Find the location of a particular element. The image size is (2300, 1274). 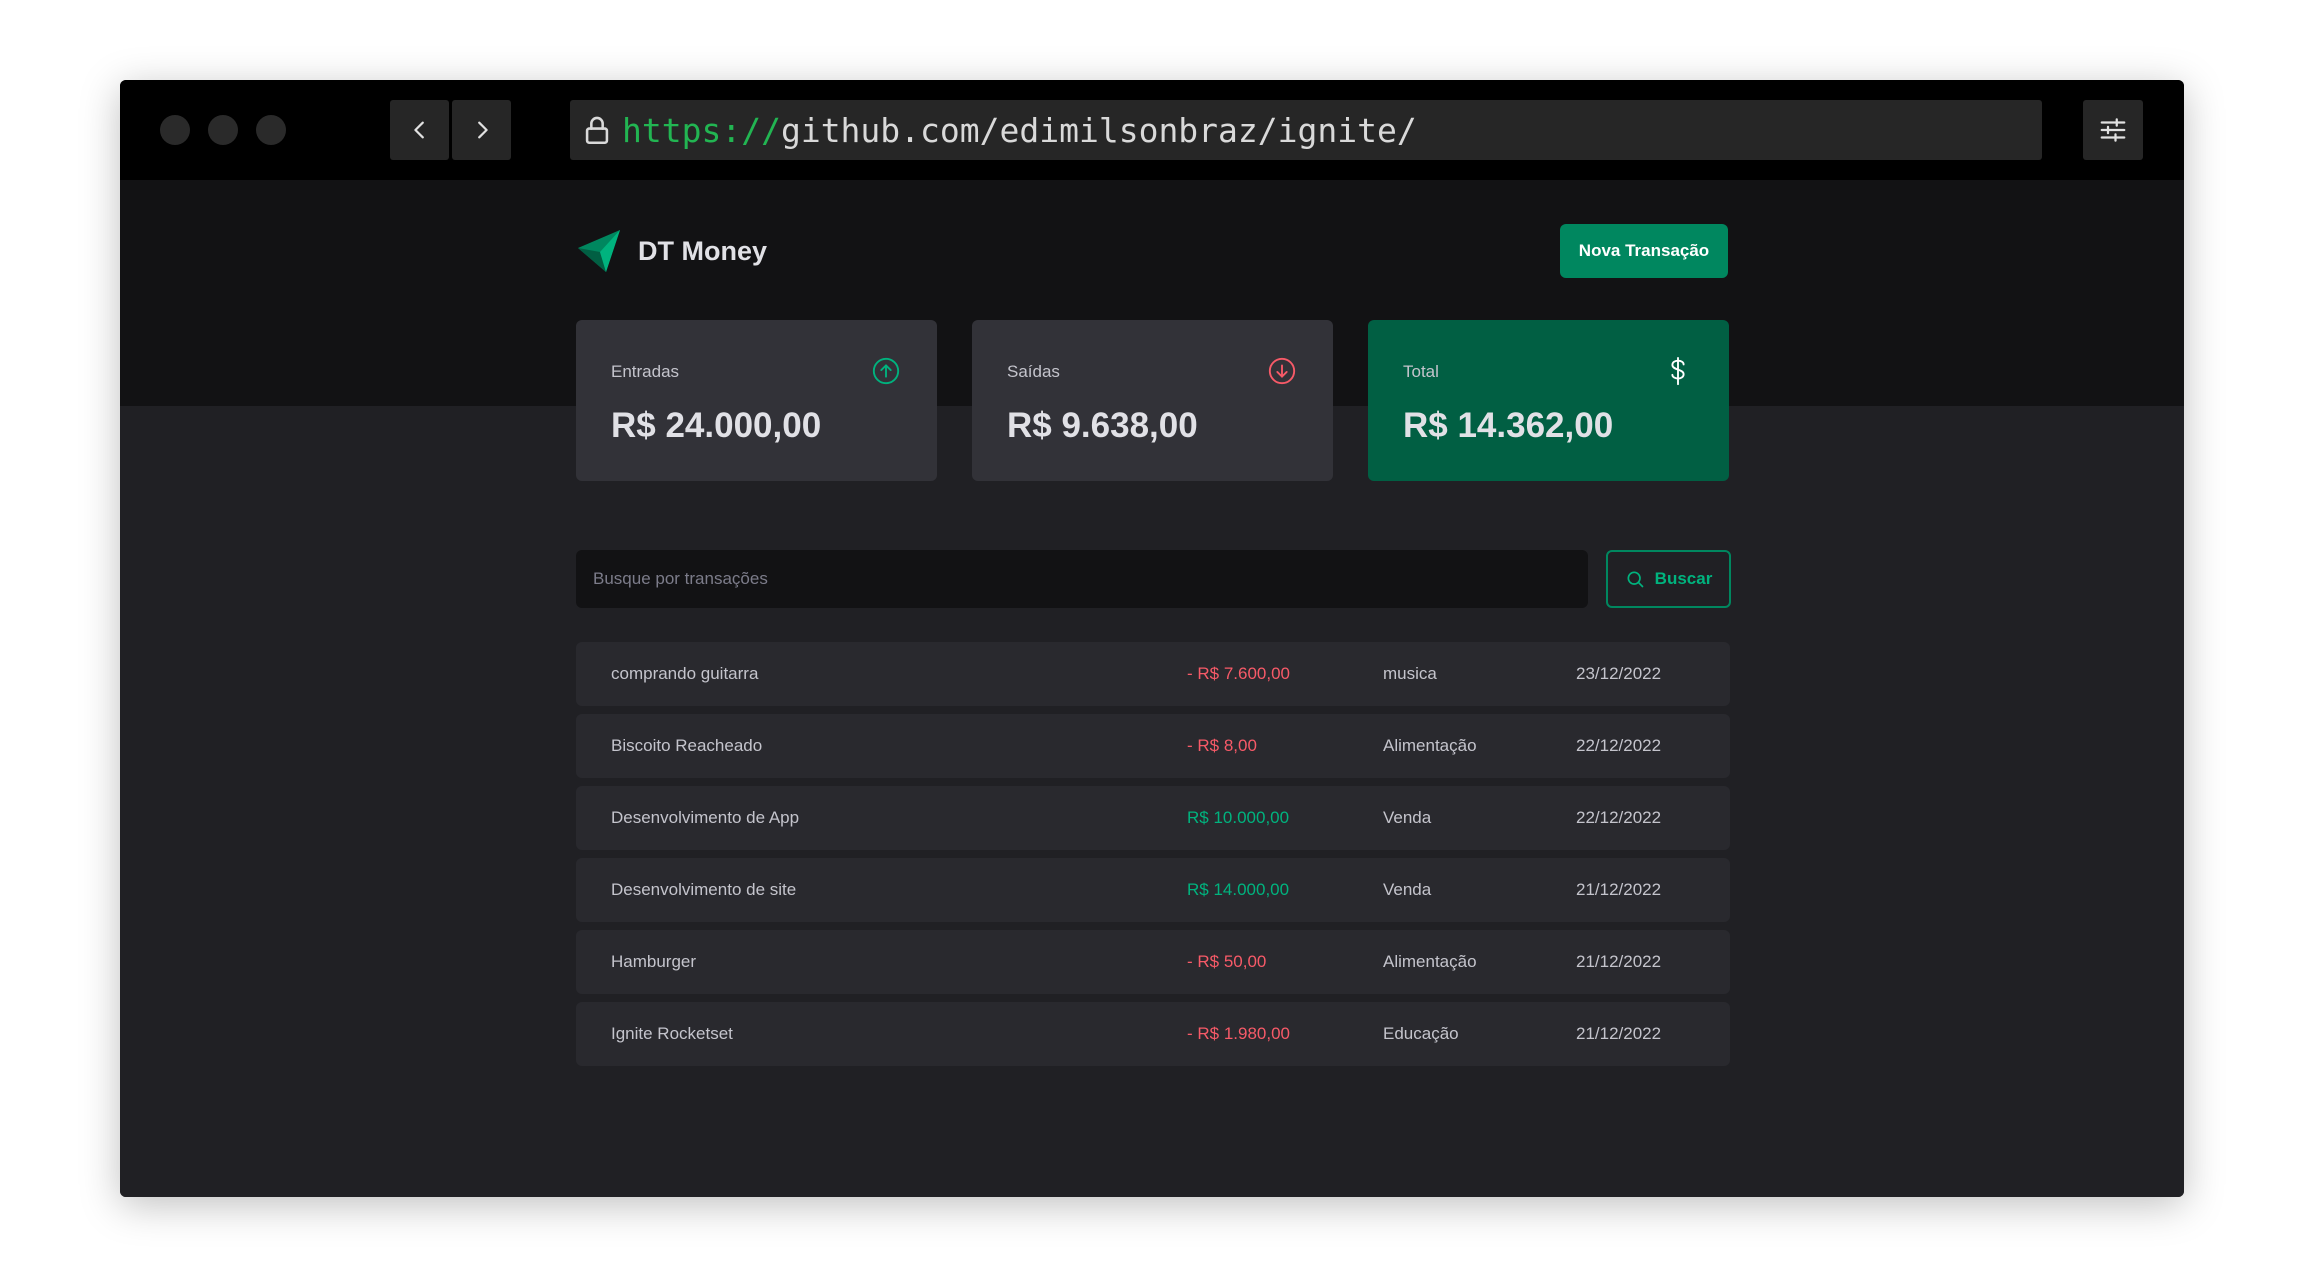

transaction-amount: - R$ 8,00 is located at coordinates (1222, 745).